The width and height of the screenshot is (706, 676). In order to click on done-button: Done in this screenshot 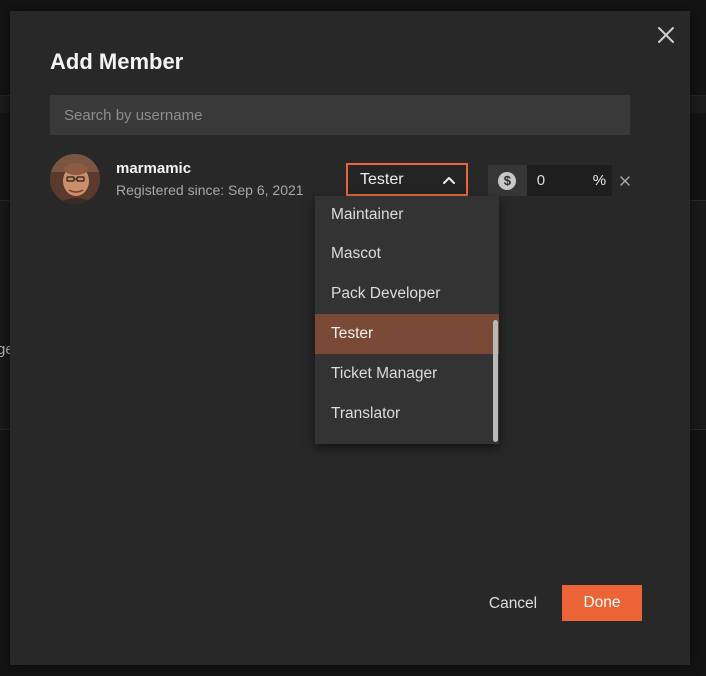, I will do `click(602, 603)`.